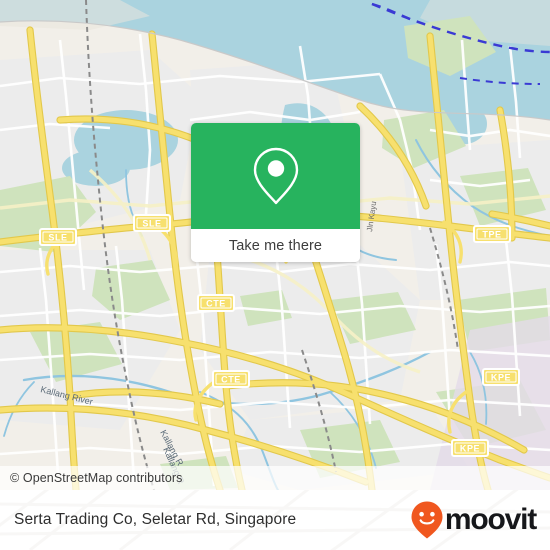 The image size is (550, 550). I want to click on moovit-wordmark: moovit, so click(490, 519).